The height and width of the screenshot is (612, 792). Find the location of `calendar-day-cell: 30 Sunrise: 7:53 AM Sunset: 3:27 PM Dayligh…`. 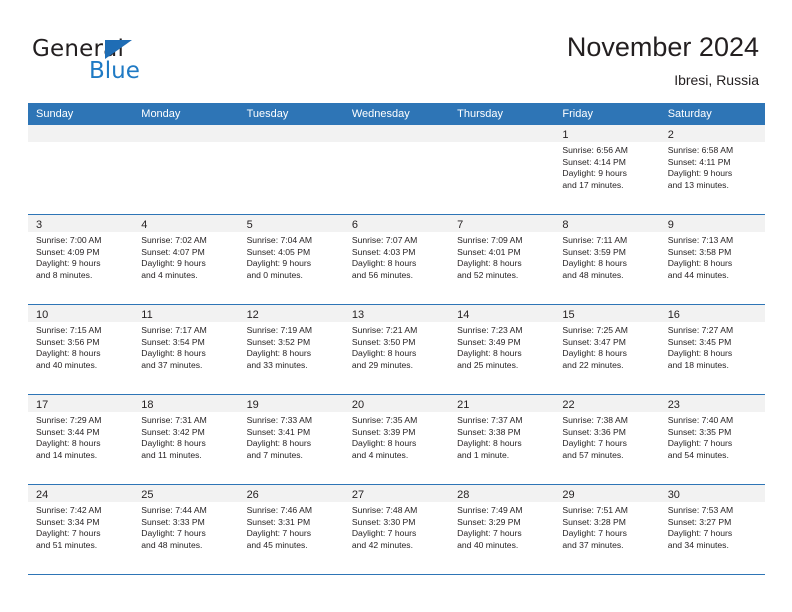

calendar-day-cell: 30 Sunrise: 7:53 AM Sunset: 3:27 PM Dayligh… is located at coordinates (712, 529).